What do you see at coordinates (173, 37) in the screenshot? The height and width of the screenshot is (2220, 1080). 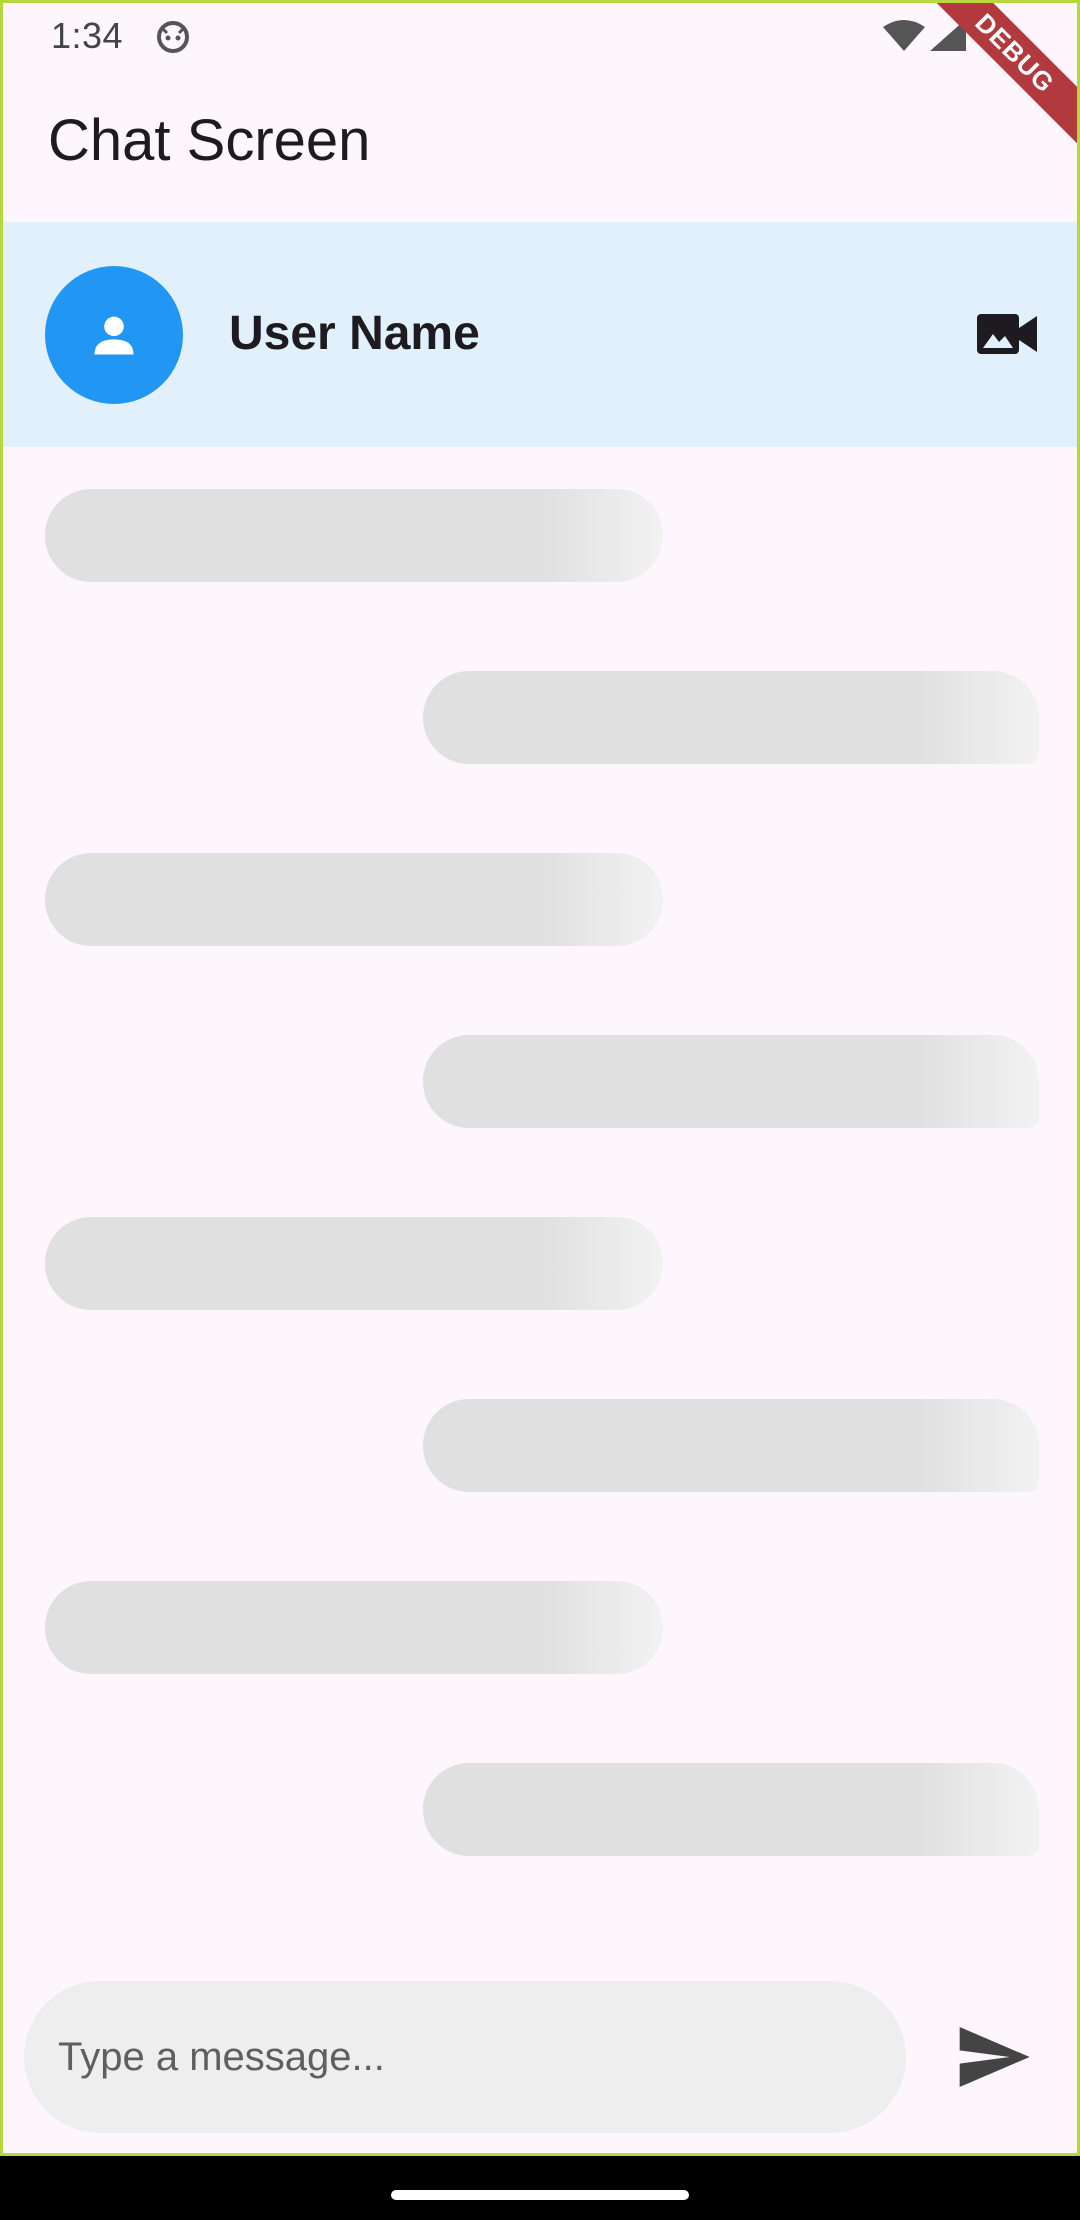 I see `android-icon` at bounding box center [173, 37].